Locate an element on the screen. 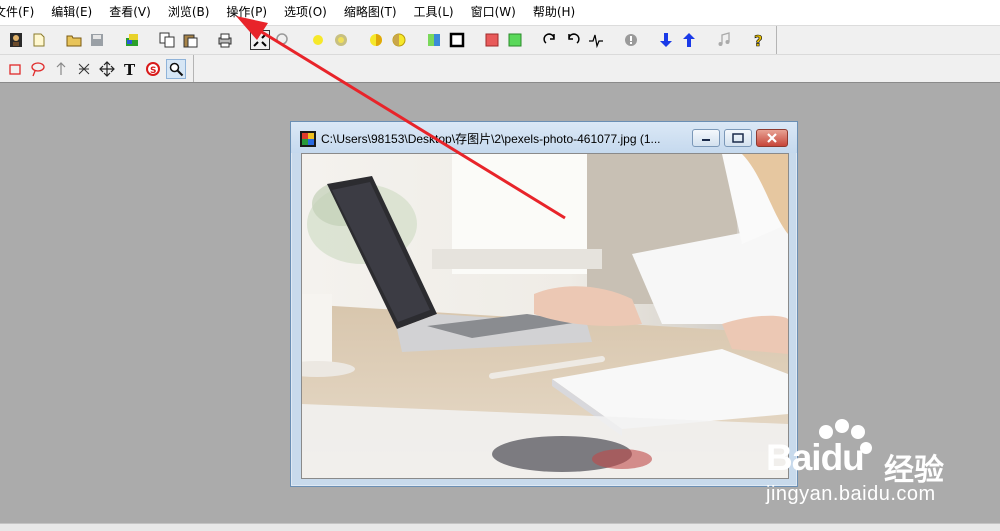 This screenshot has width=1000, height=531. zoom-icon is located at coordinates (283, 40).